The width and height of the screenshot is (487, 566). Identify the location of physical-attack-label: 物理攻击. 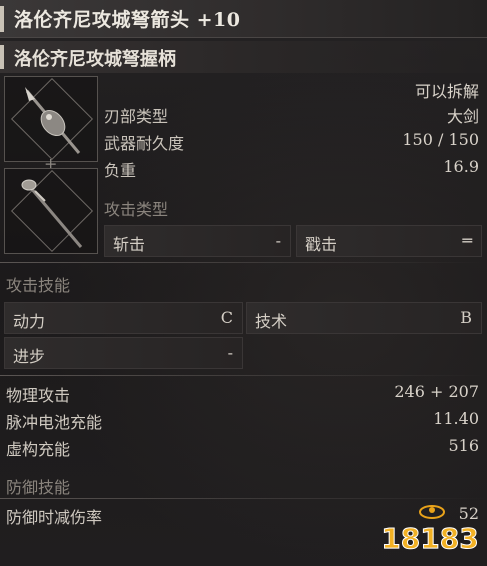
(38, 395).